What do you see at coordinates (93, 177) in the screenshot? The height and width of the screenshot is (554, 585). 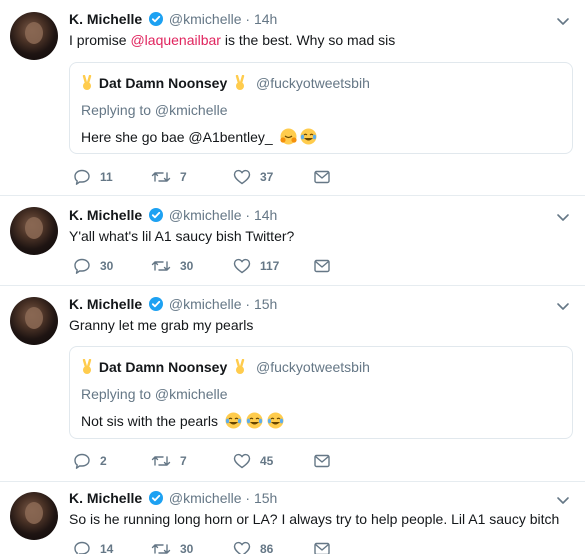 I see `reply-button: 11` at bounding box center [93, 177].